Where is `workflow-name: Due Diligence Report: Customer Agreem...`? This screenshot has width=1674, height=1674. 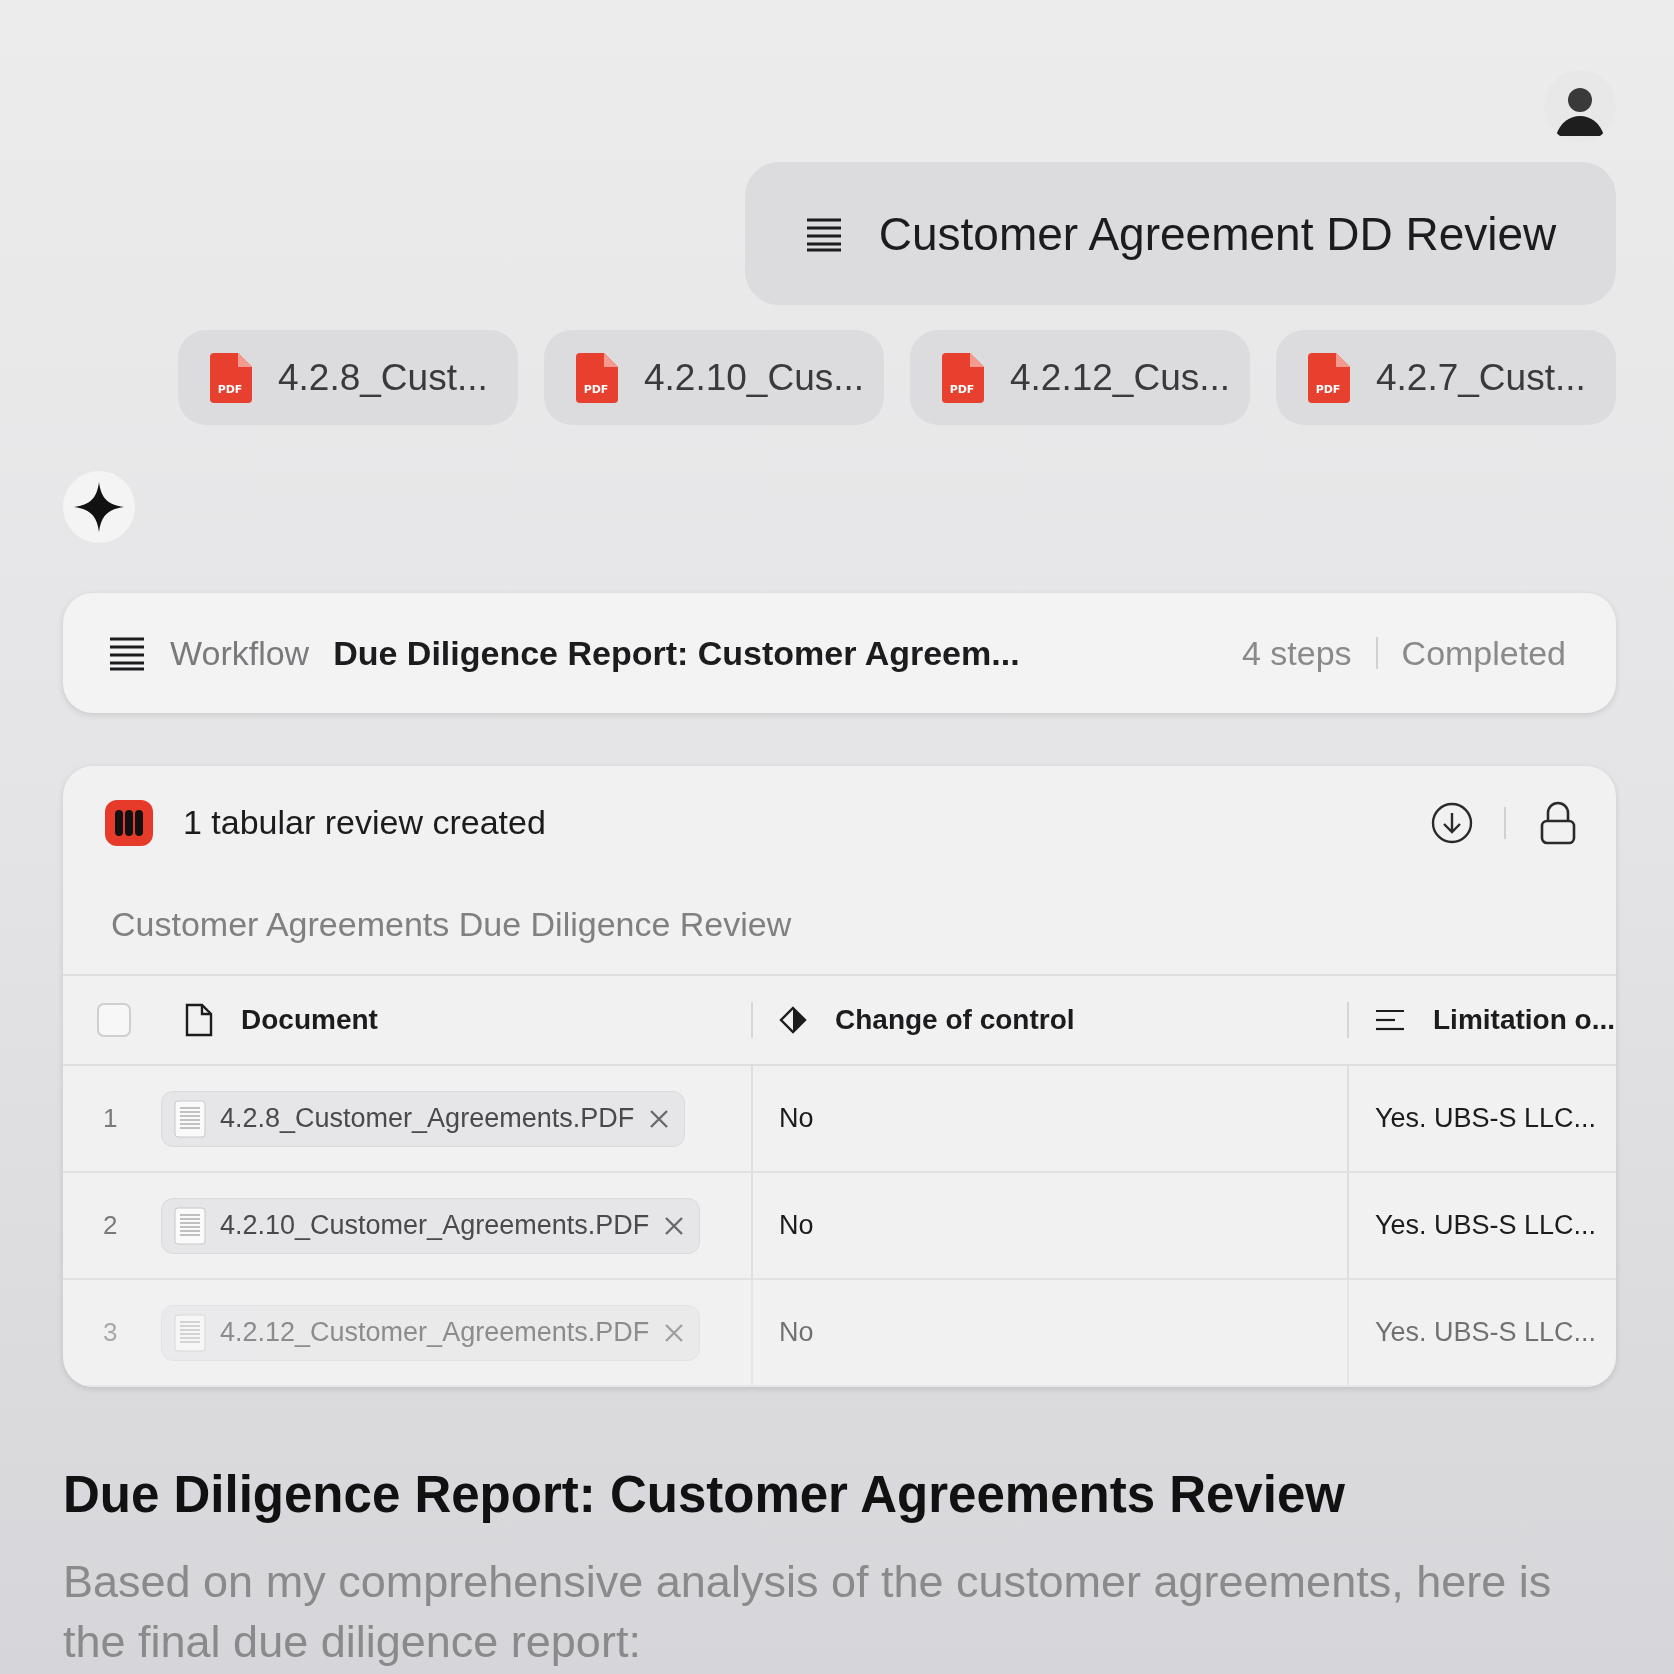 workflow-name: Due Diligence Report: Customer Agreem... is located at coordinates (677, 653).